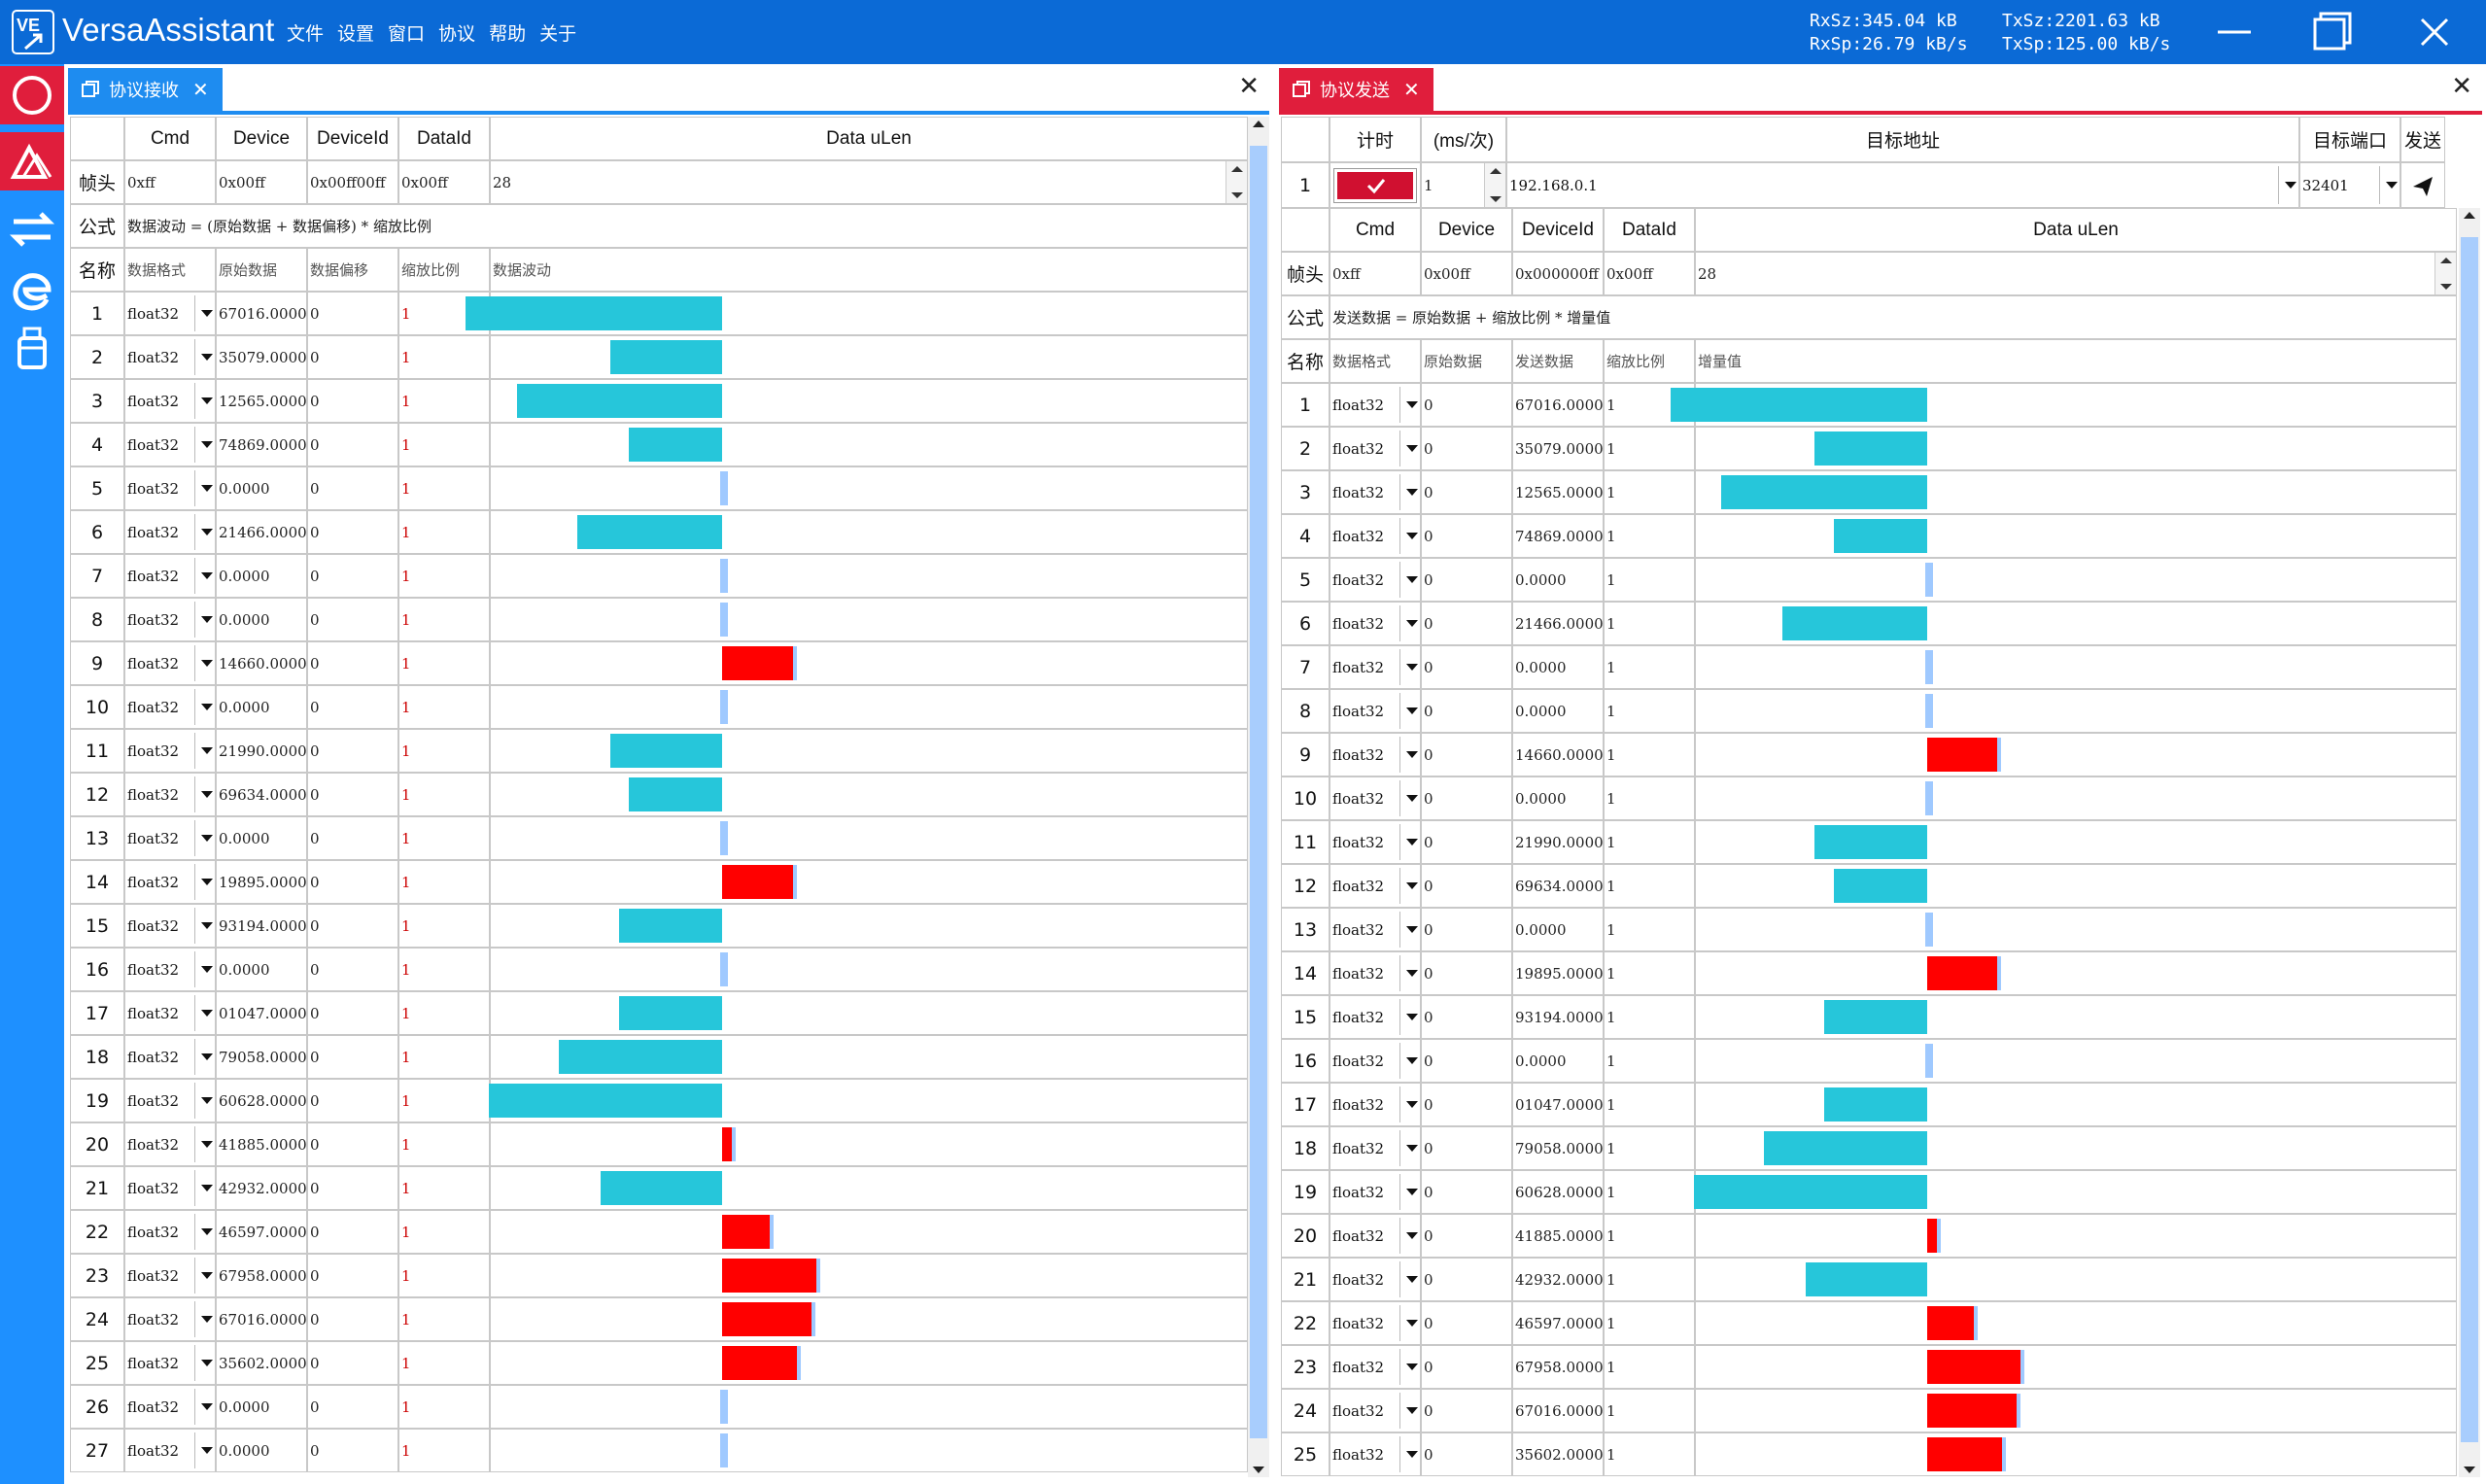  I want to click on raw-data-cell: 46597.0000, so click(261, 1232).